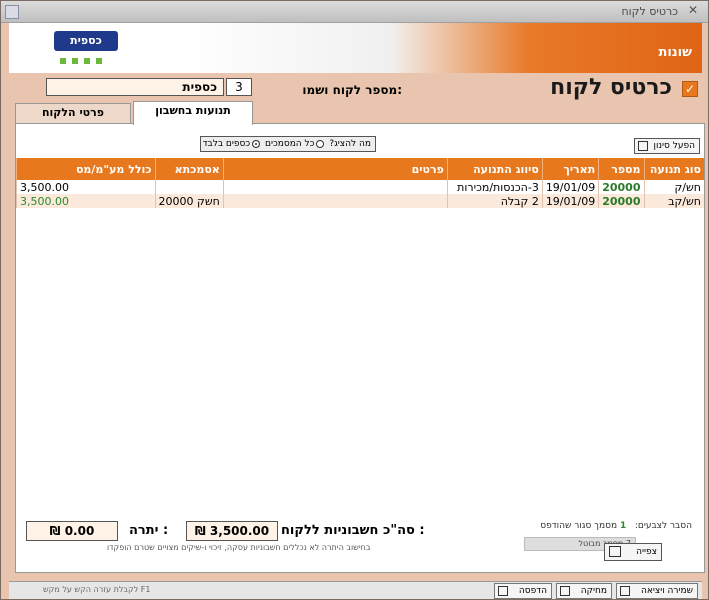 Image resolution: width=709 pixels, height=600 pixels. What do you see at coordinates (12, 12) in the screenshot?
I see `app-icon` at bounding box center [12, 12].